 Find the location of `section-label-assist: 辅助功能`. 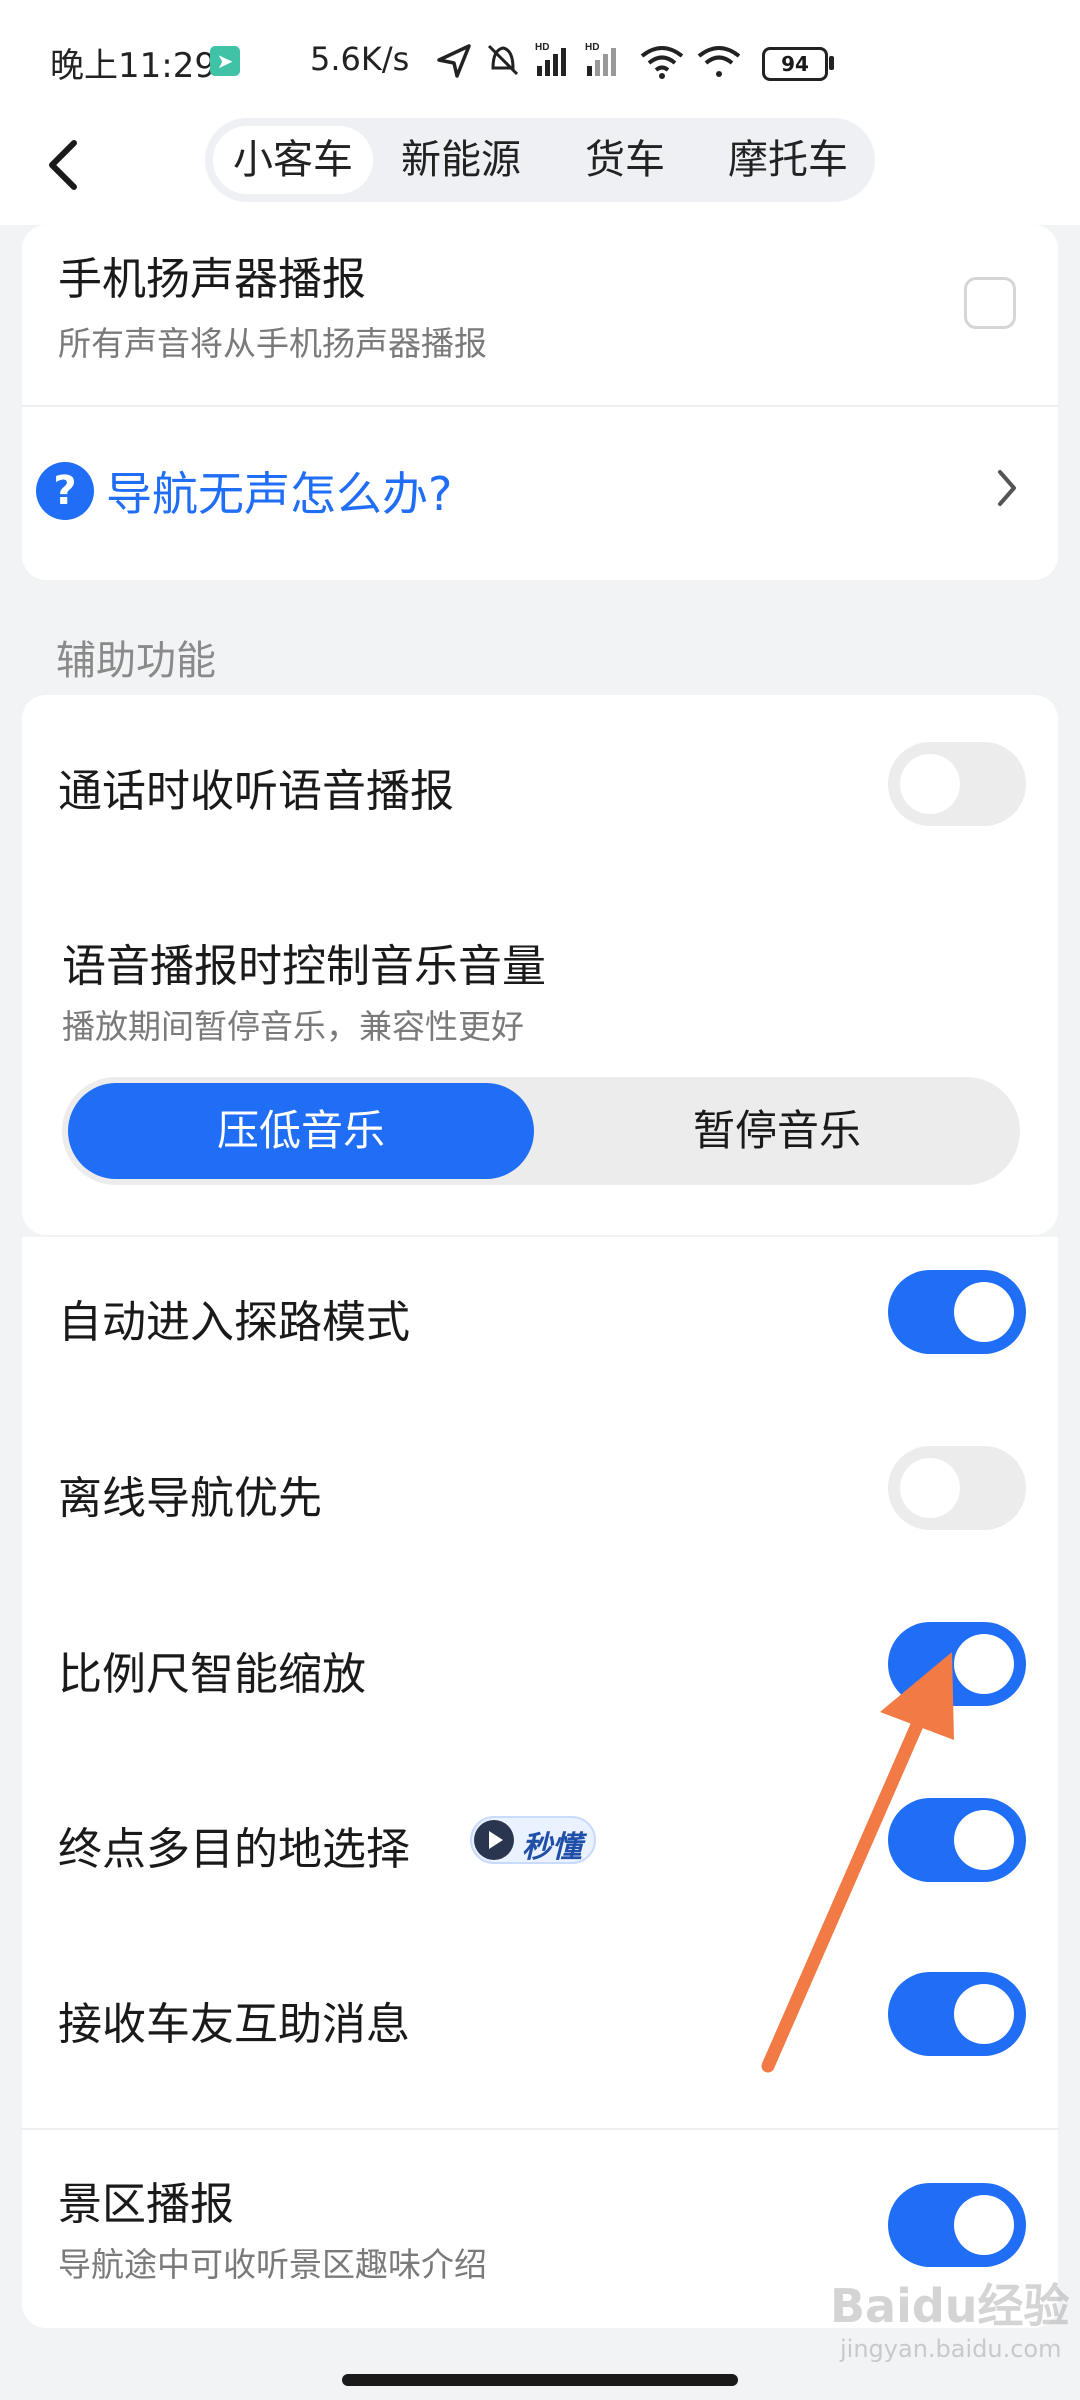

section-label-assist: 辅助功能 is located at coordinates (136, 661).